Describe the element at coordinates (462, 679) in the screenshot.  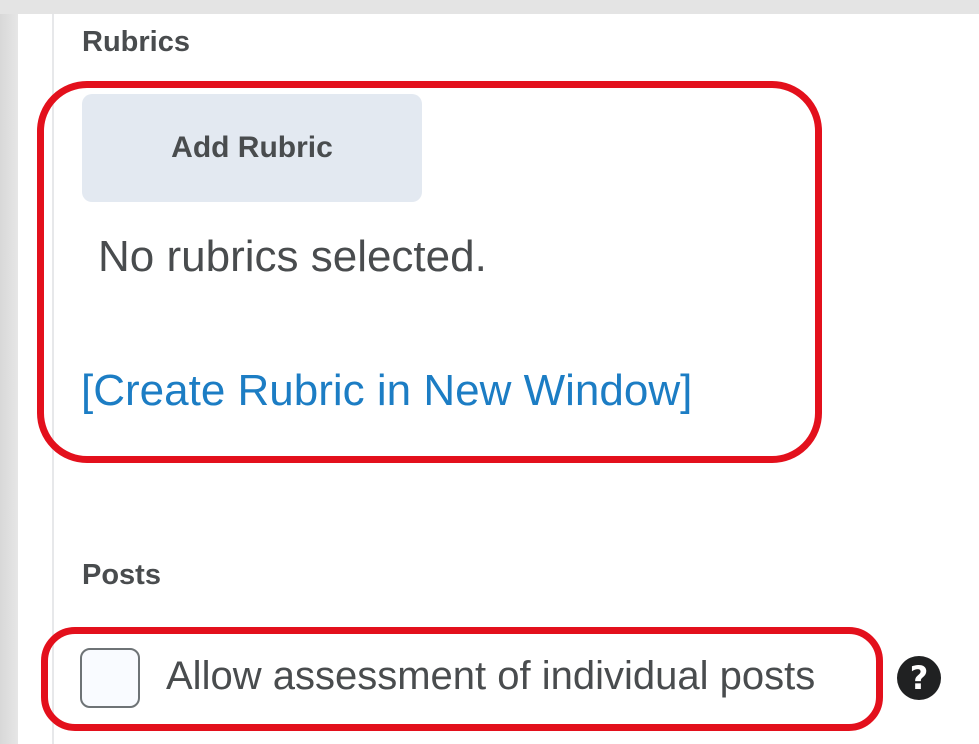
I see `posts-highlight-outline` at that location.